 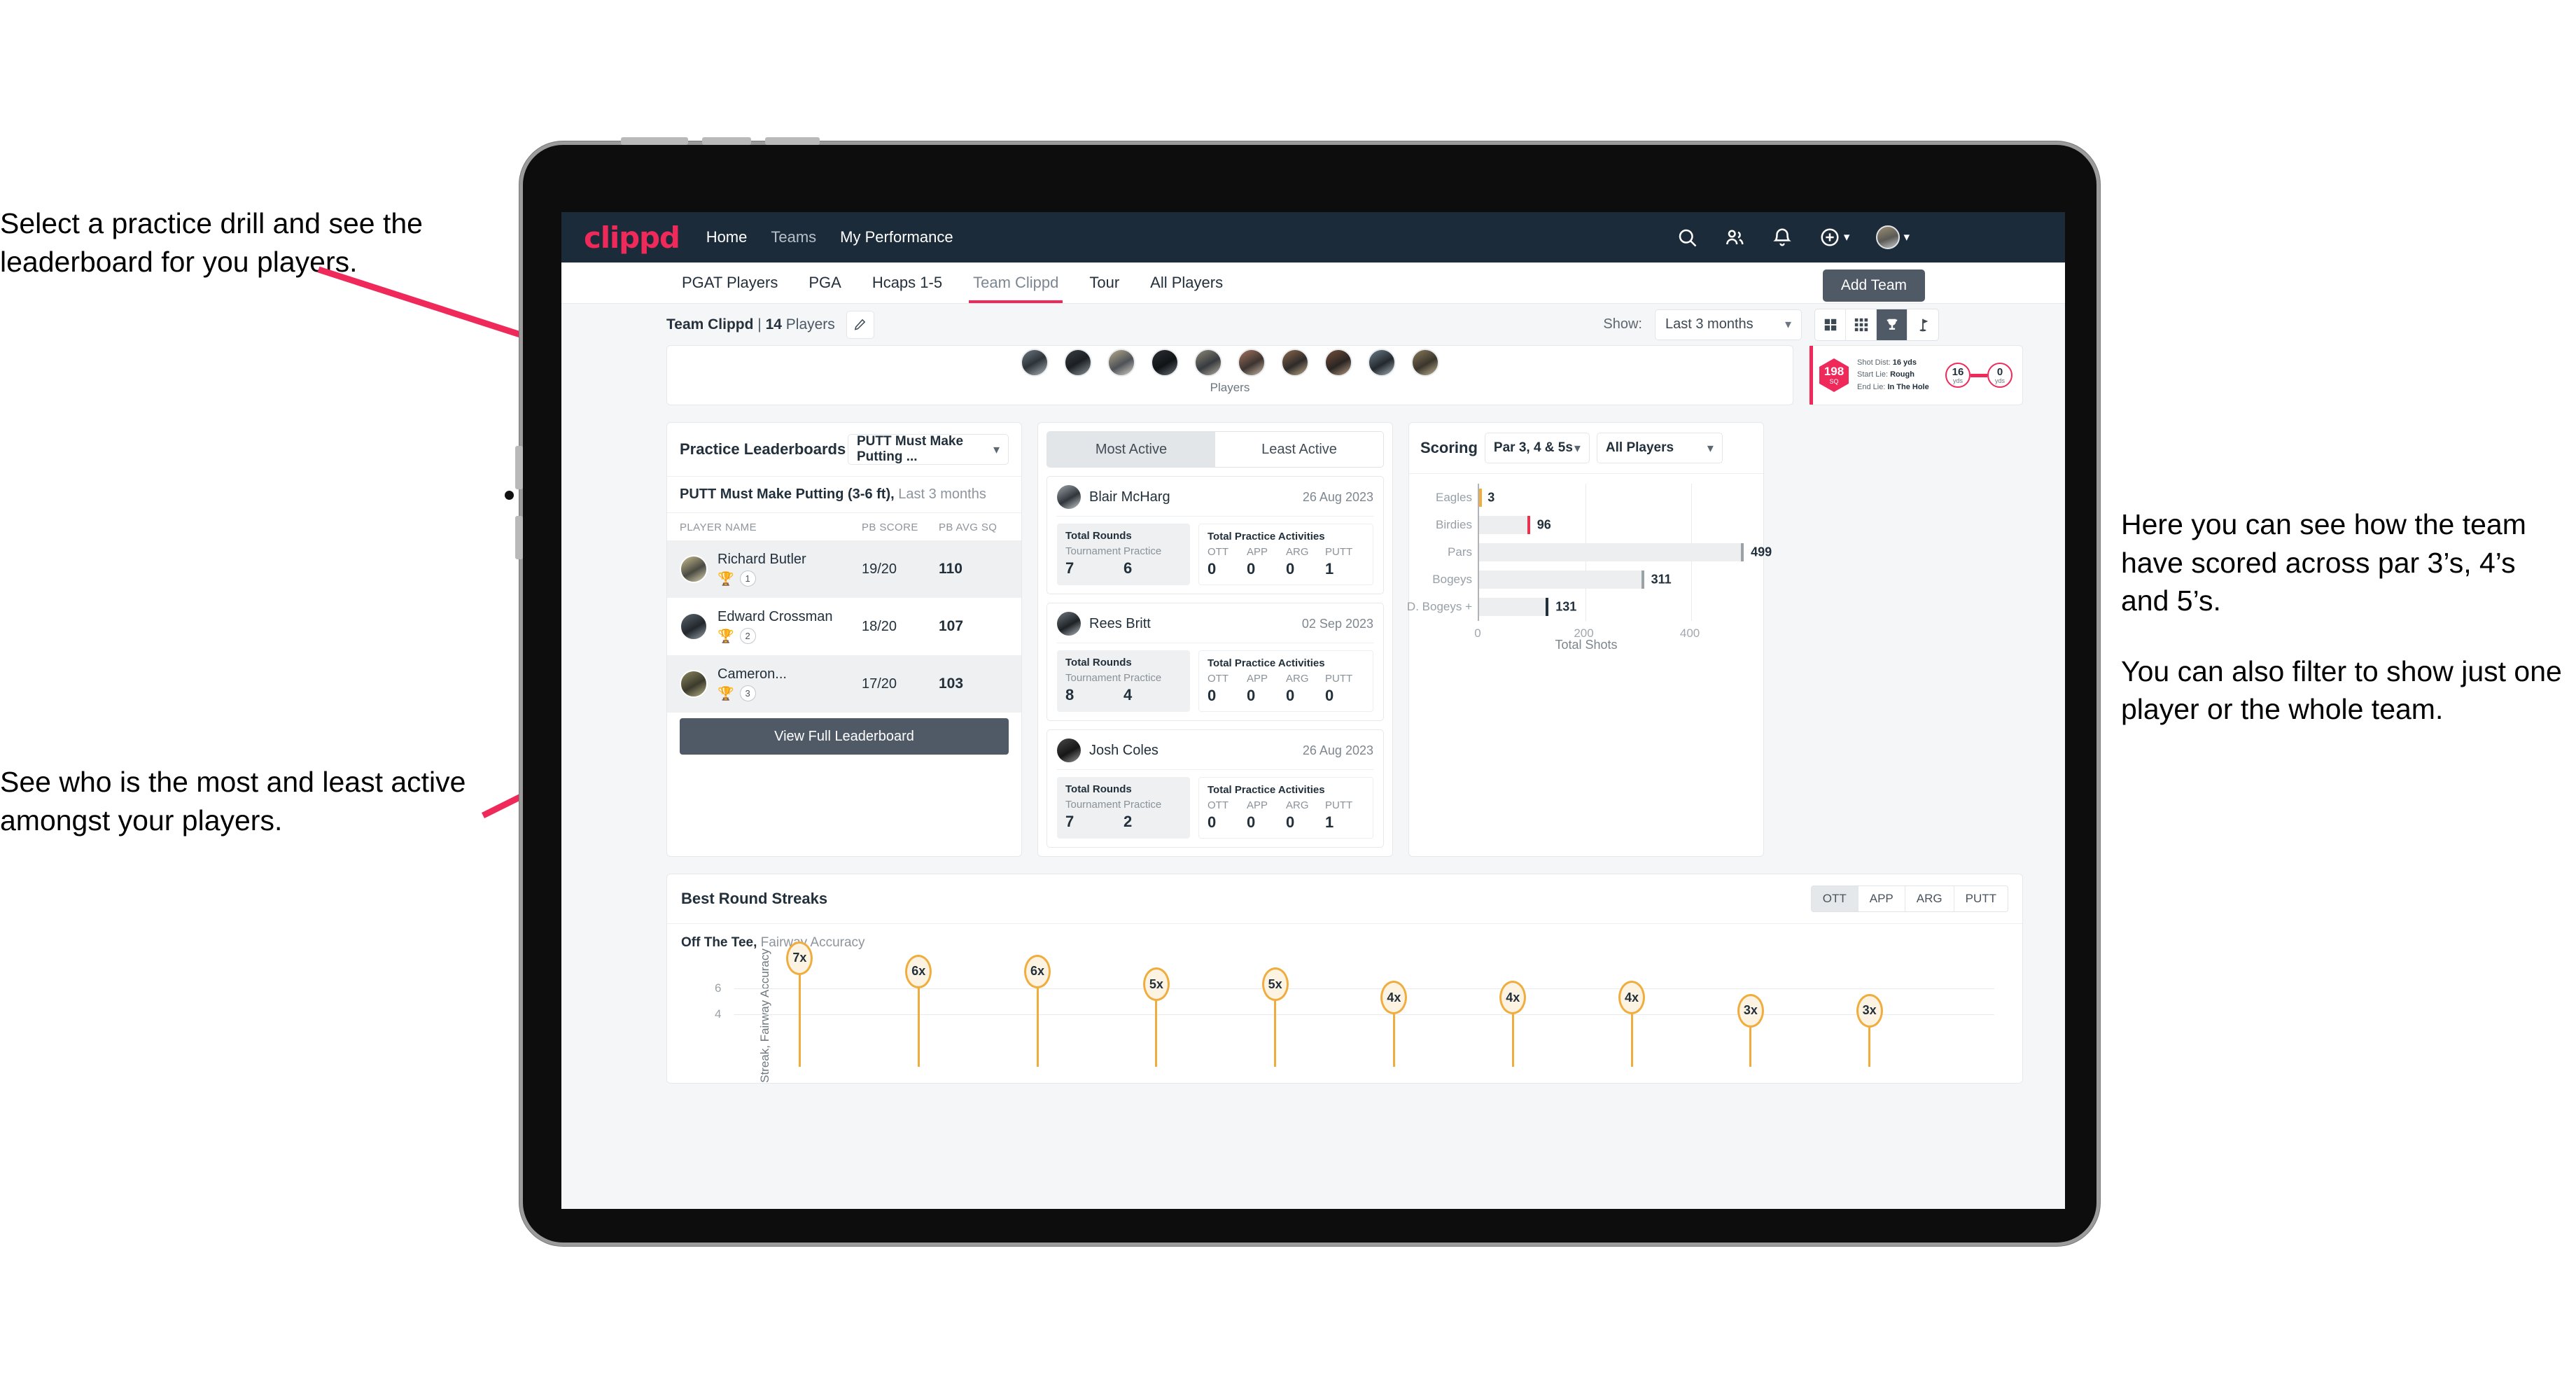 I want to click on streak-bubble: 7x, so click(x=799, y=958).